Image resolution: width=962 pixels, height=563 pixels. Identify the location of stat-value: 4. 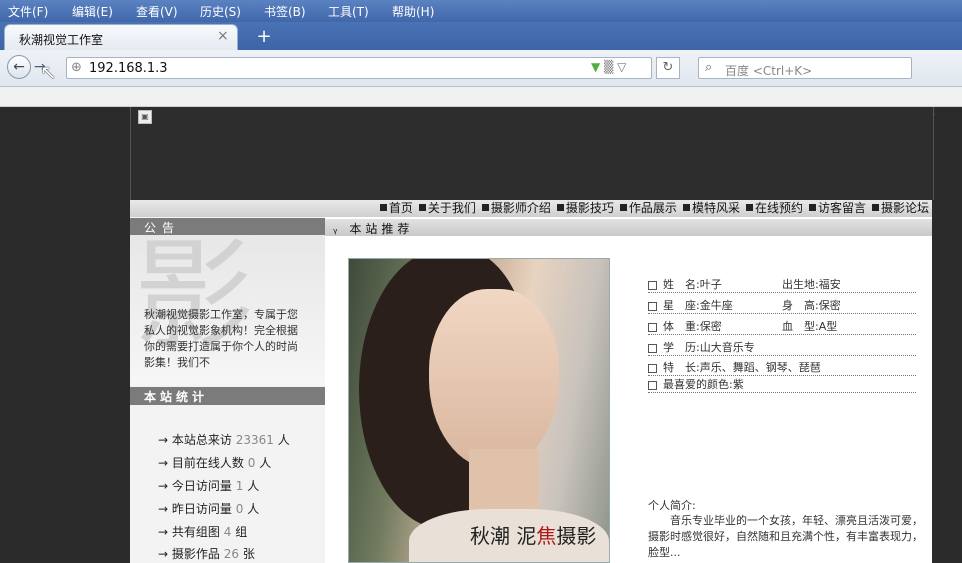
(227, 532).